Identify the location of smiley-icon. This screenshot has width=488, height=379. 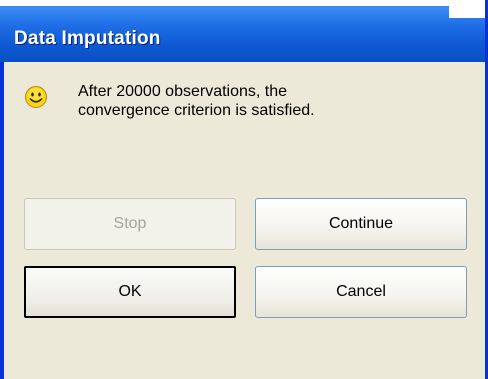
(36, 97).